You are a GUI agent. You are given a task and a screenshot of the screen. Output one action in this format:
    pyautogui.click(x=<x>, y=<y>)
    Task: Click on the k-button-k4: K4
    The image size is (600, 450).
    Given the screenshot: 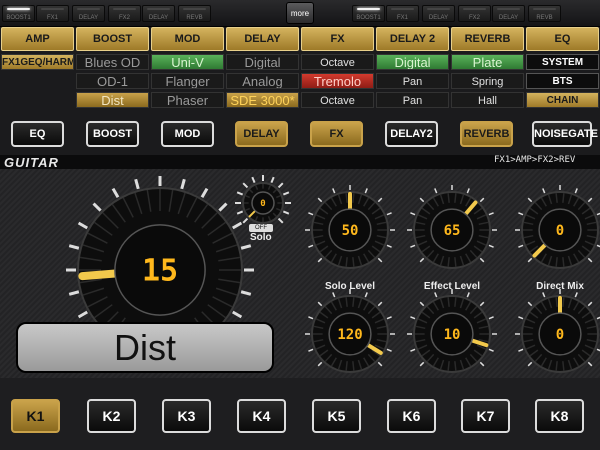 What is the action you would take?
    pyautogui.click(x=261, y=416)
    